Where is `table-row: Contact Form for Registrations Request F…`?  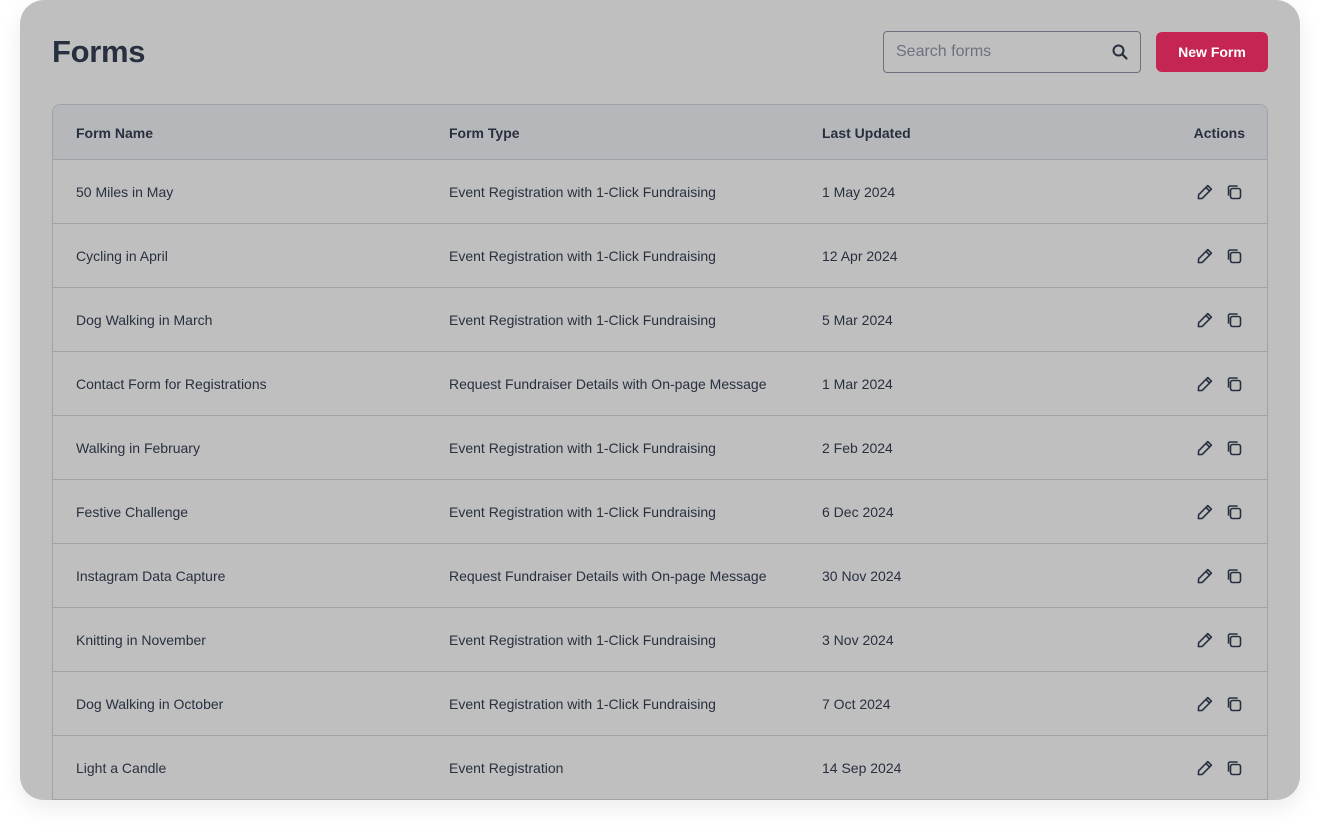 table-row: Contact Form for Registrations Request F… is located at coordinates (660, 384).